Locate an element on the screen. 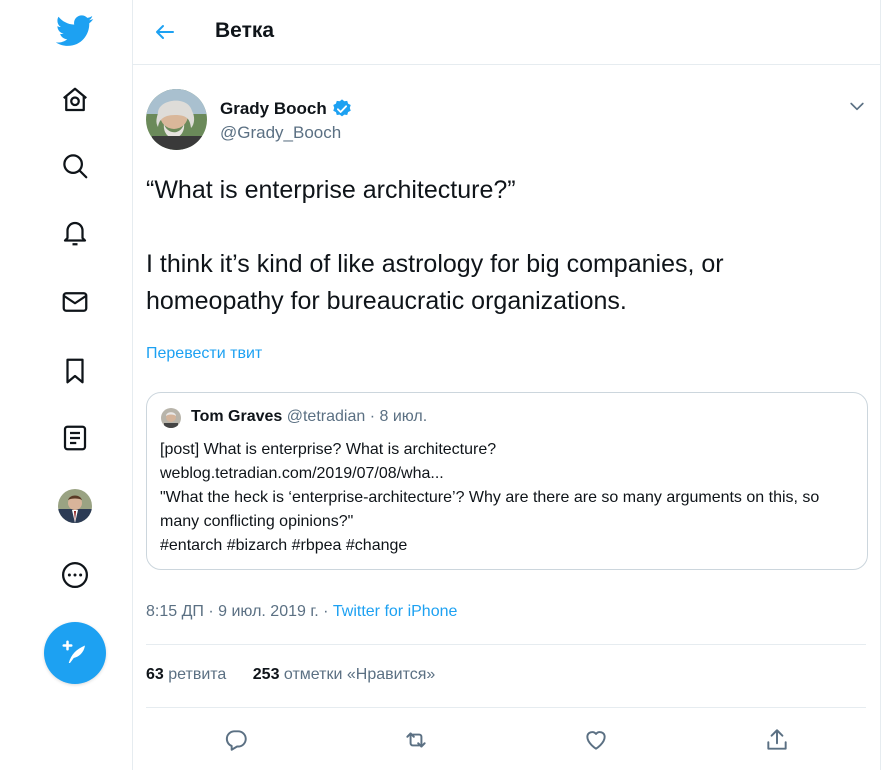 This screenshot has height=770, width=896. explore-icon is located at coordinates (75, 166).